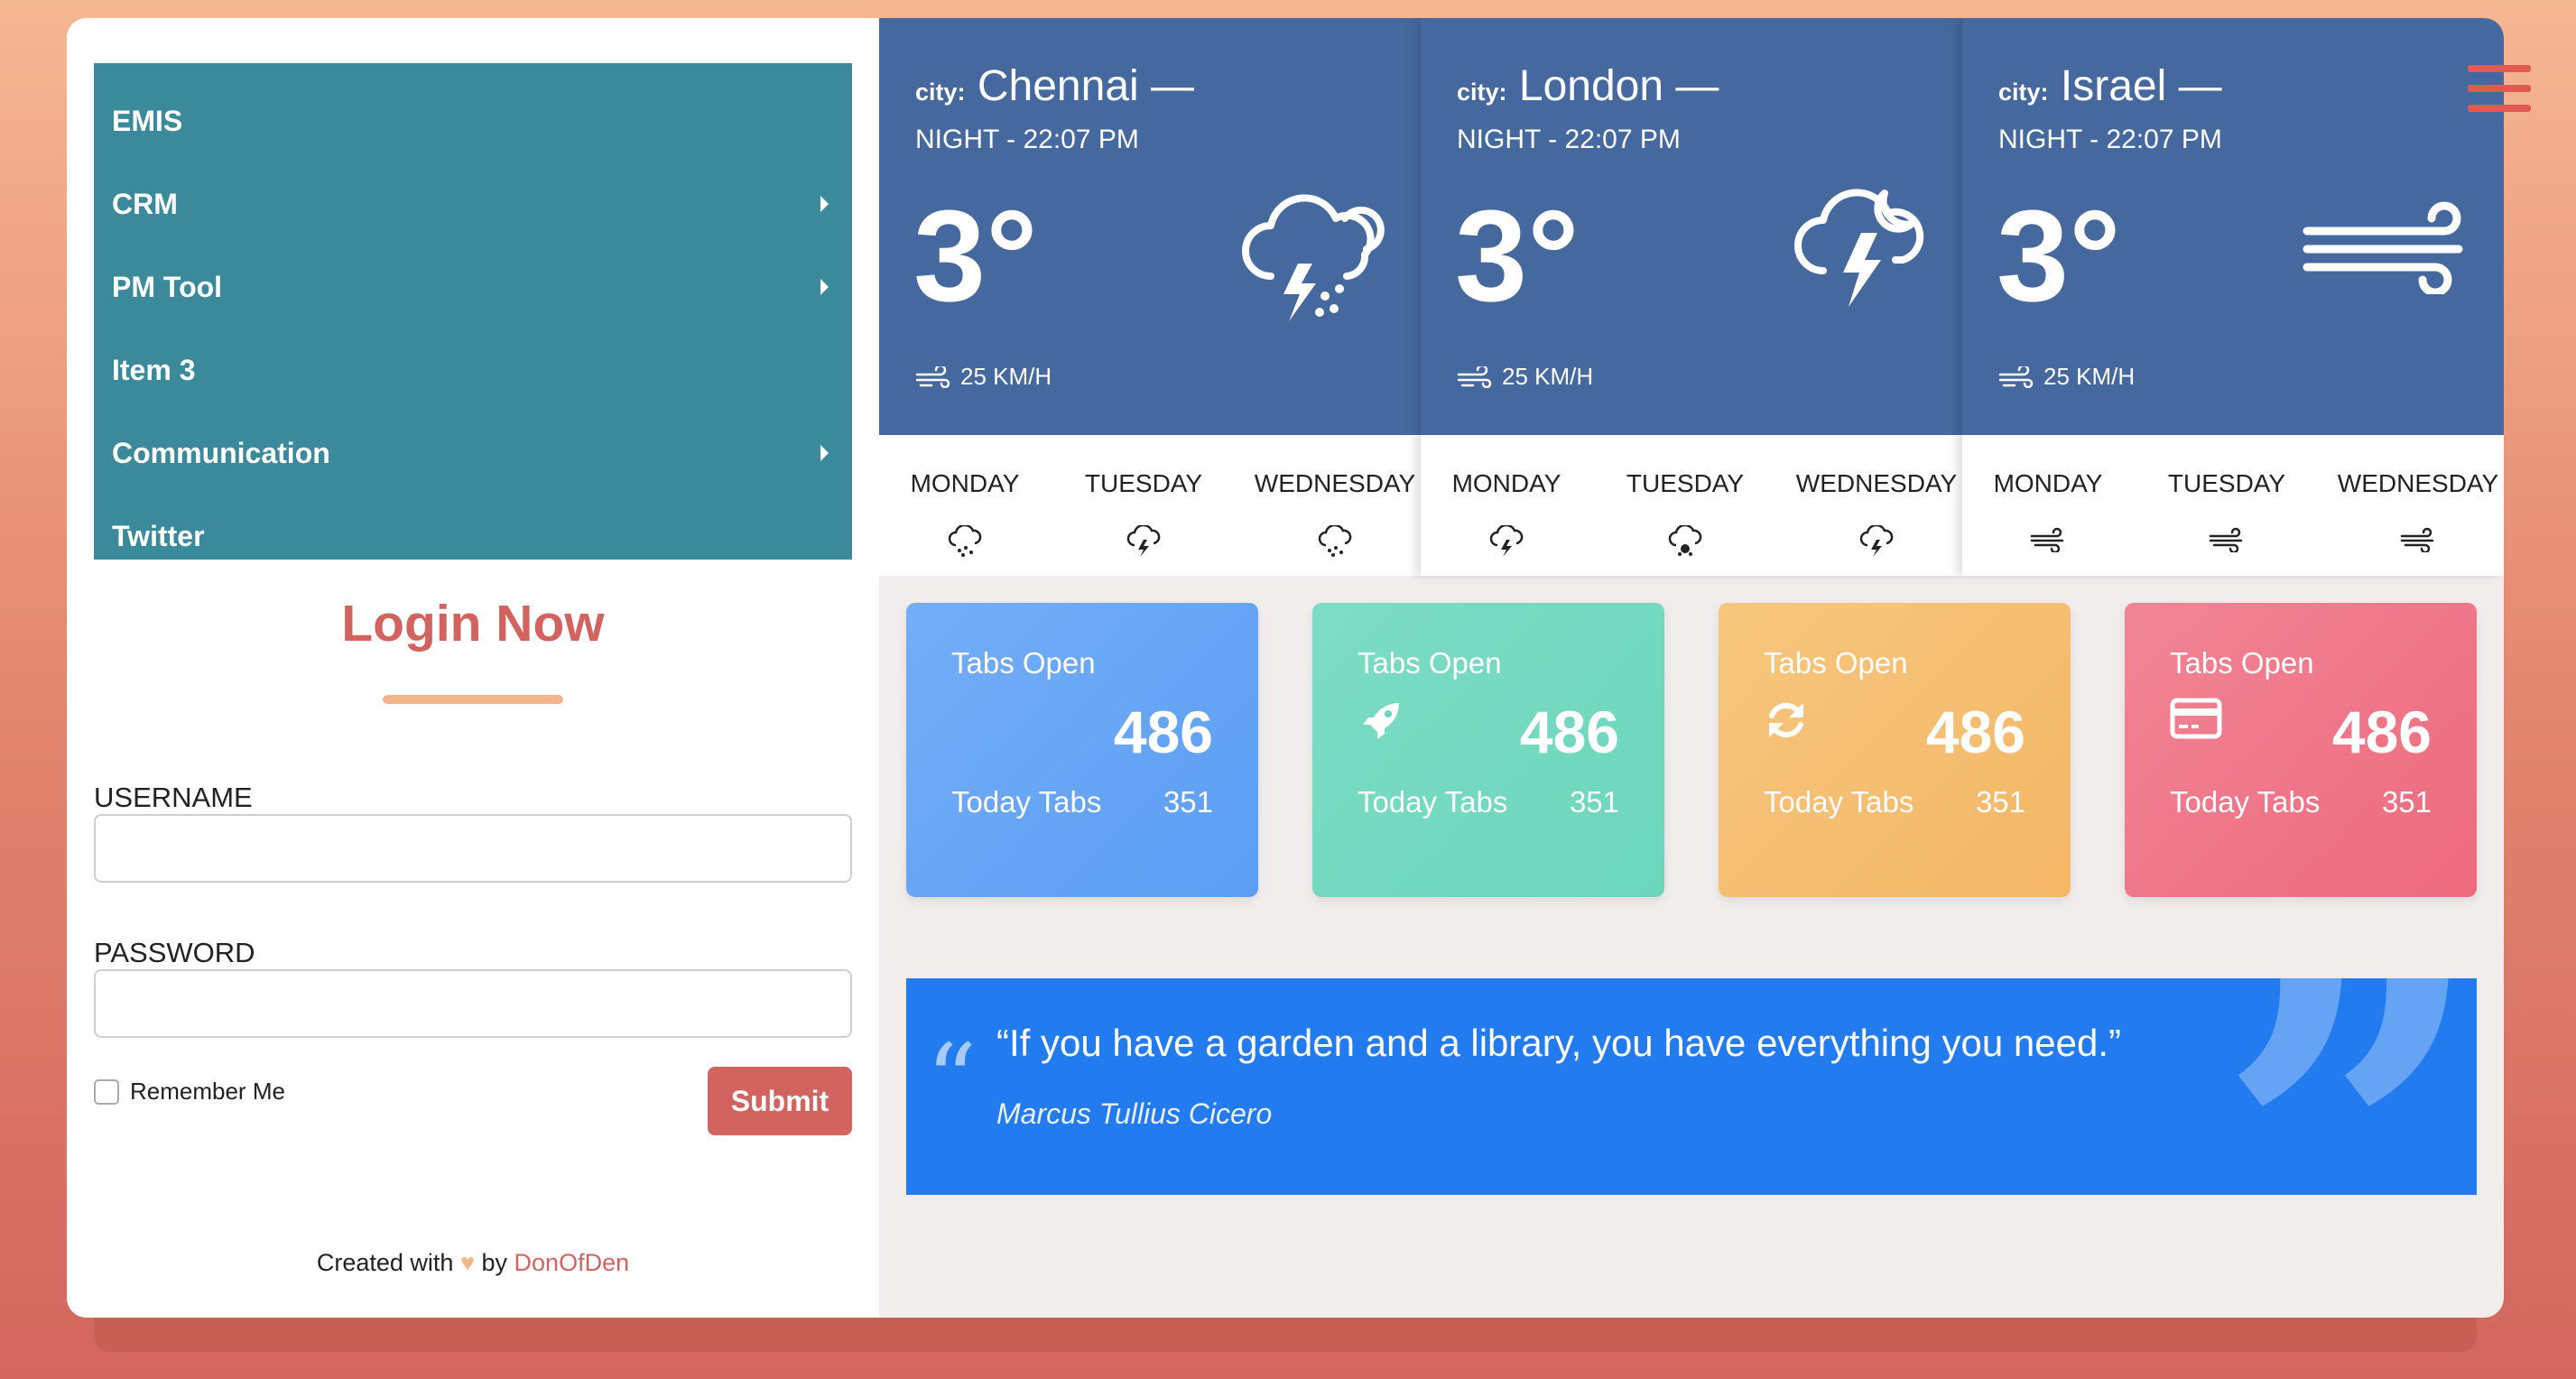 The width and height of the screenshot is (2576, 1379). What do you see at coordinates (1859, 248) in the screenshot?
I see `thunder-night-icon` at bounding box center [1859, 248].